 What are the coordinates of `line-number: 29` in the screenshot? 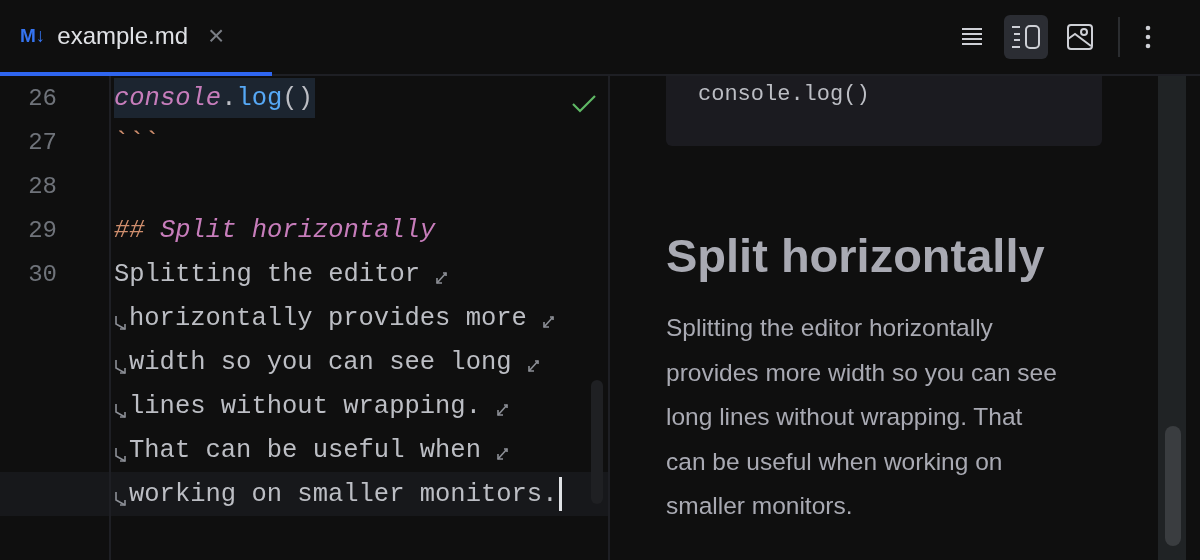 It's located at (42, 230).